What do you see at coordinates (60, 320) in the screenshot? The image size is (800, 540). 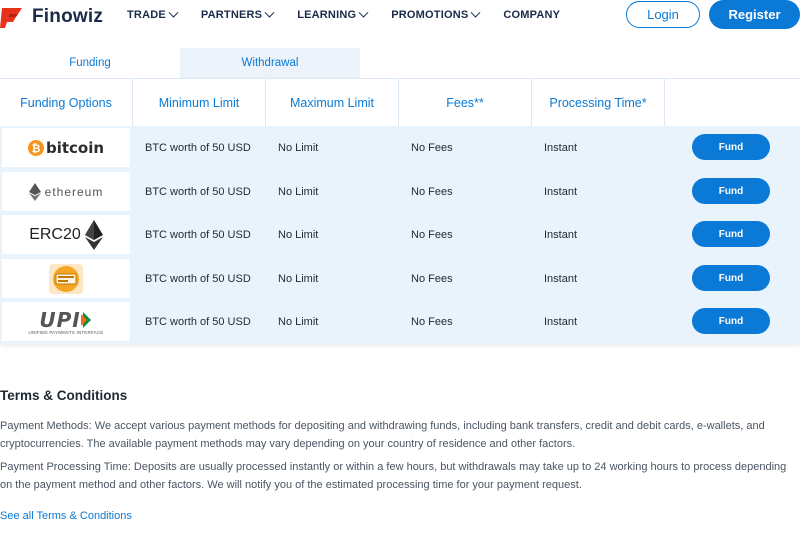 I see `upi-label: UPI` at bounding box center [60, 320].